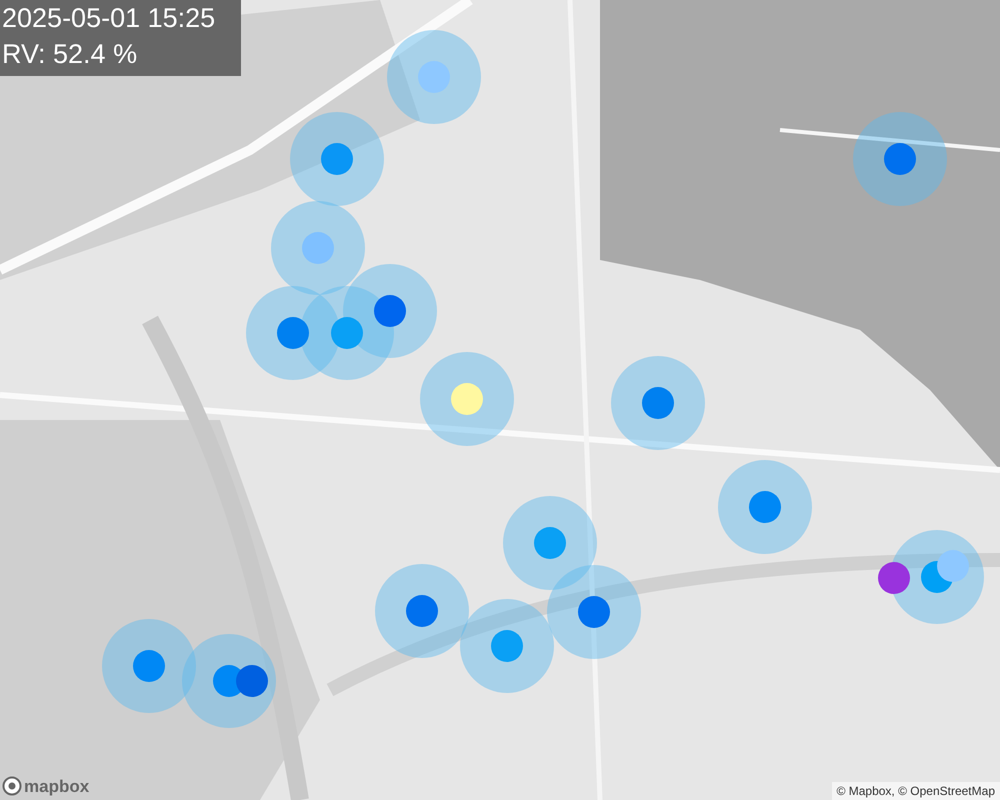 The height and width of the screenshot is (800, 1000). I want to click on timestamp: 2025-05-01 15:25, so click(109, 18).